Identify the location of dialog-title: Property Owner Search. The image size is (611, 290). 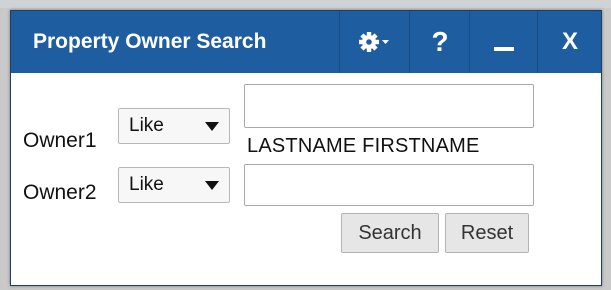
(150, 41).